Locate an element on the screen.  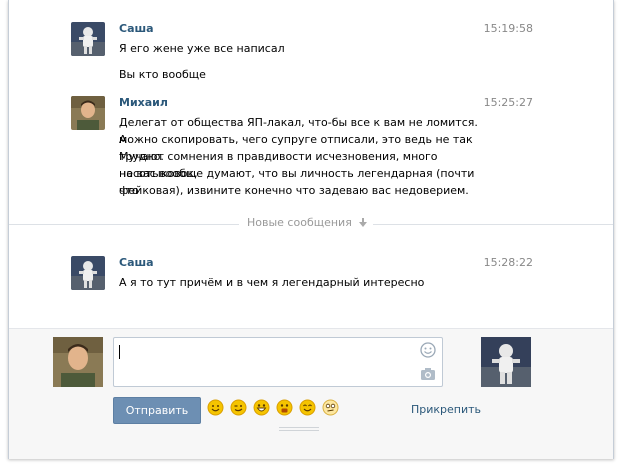
send-button: Отправить is located at coordinates (157, 410).